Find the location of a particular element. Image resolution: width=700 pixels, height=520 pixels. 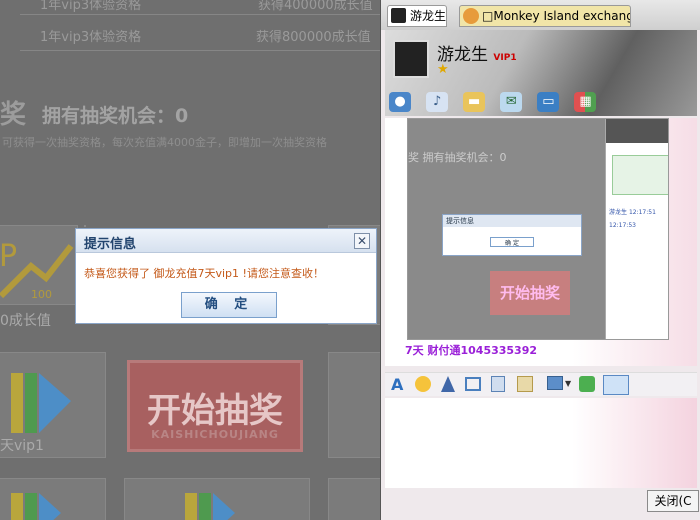

reward-row-0-right: 获得400000成长值 is located at coordinates (315, 6).